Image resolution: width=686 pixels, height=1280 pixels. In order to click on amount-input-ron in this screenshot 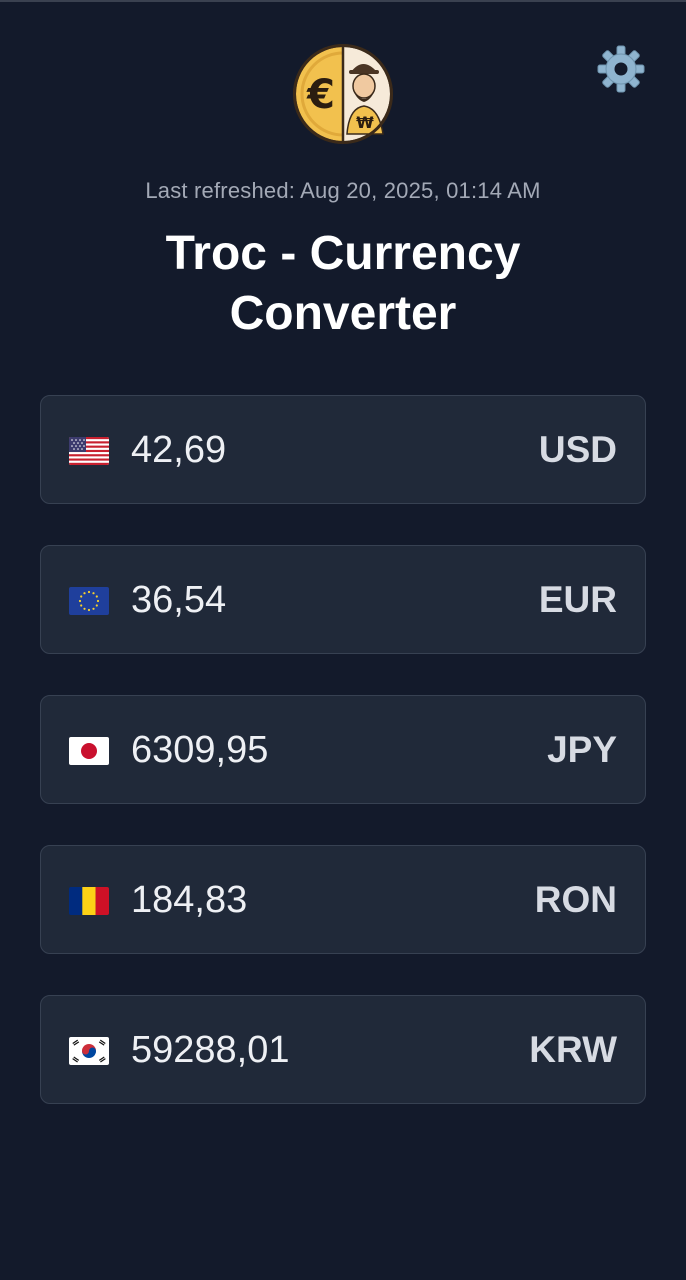, I will do `click(311, 900)`.